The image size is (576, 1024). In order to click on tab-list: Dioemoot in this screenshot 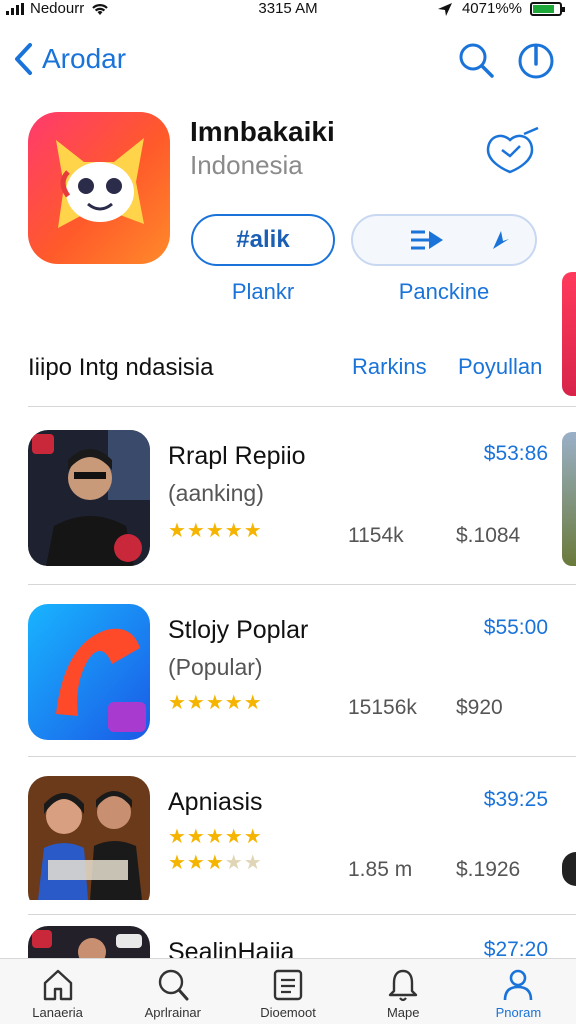, I will do `click(287, 991)`.